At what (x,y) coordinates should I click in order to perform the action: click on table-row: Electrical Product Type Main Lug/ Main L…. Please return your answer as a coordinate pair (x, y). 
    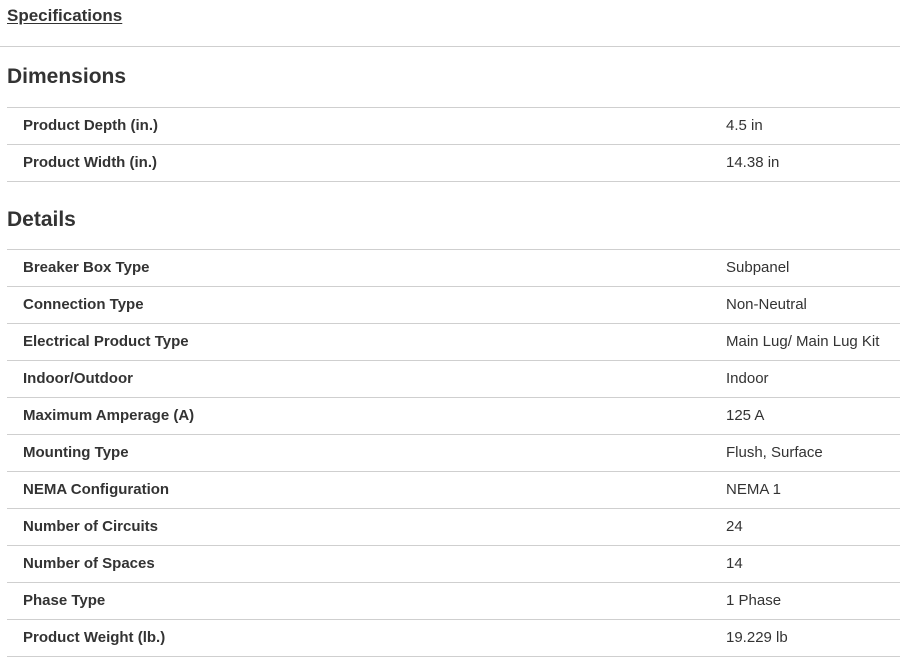
    Looking at the image, I should click on (453, 342).